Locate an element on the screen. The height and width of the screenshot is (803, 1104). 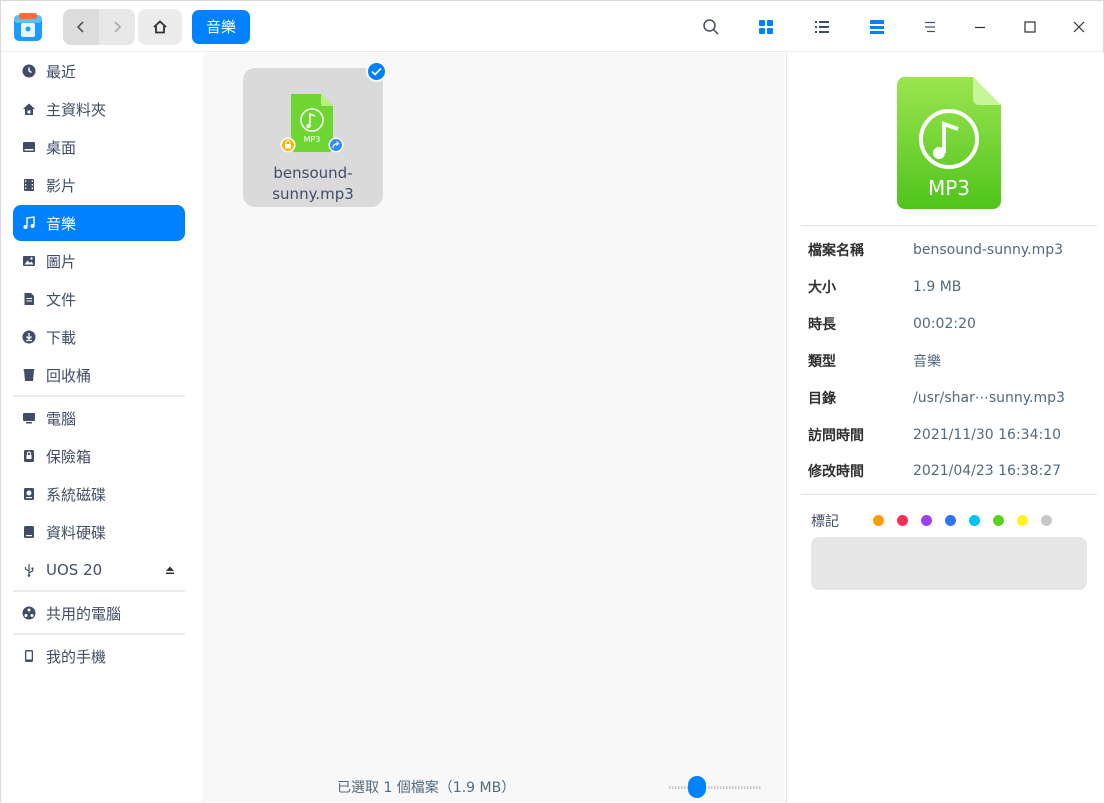
menu-icon is located at coordinates (930, 27).